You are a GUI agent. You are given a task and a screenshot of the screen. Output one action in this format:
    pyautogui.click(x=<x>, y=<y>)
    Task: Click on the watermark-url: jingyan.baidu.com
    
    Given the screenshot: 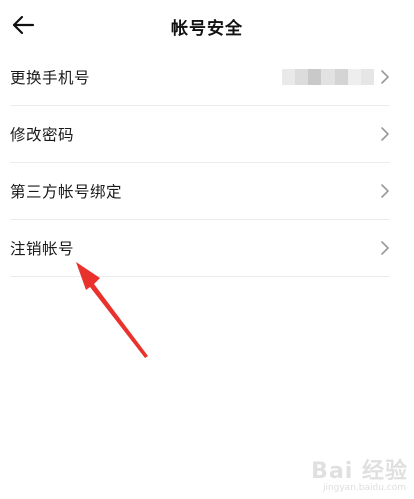 What is the action you would take?
    pyautogui.click(x=364, y=488)
    